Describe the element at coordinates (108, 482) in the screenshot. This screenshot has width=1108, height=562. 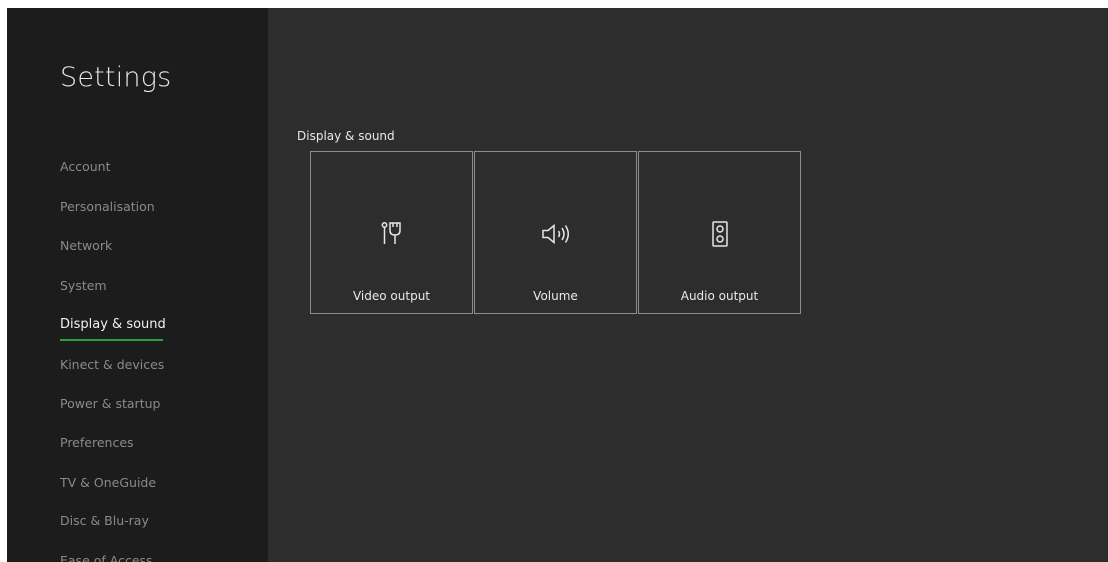
I see `sidebar-item-tv-oneguide: TV & OneGuide` at that location.